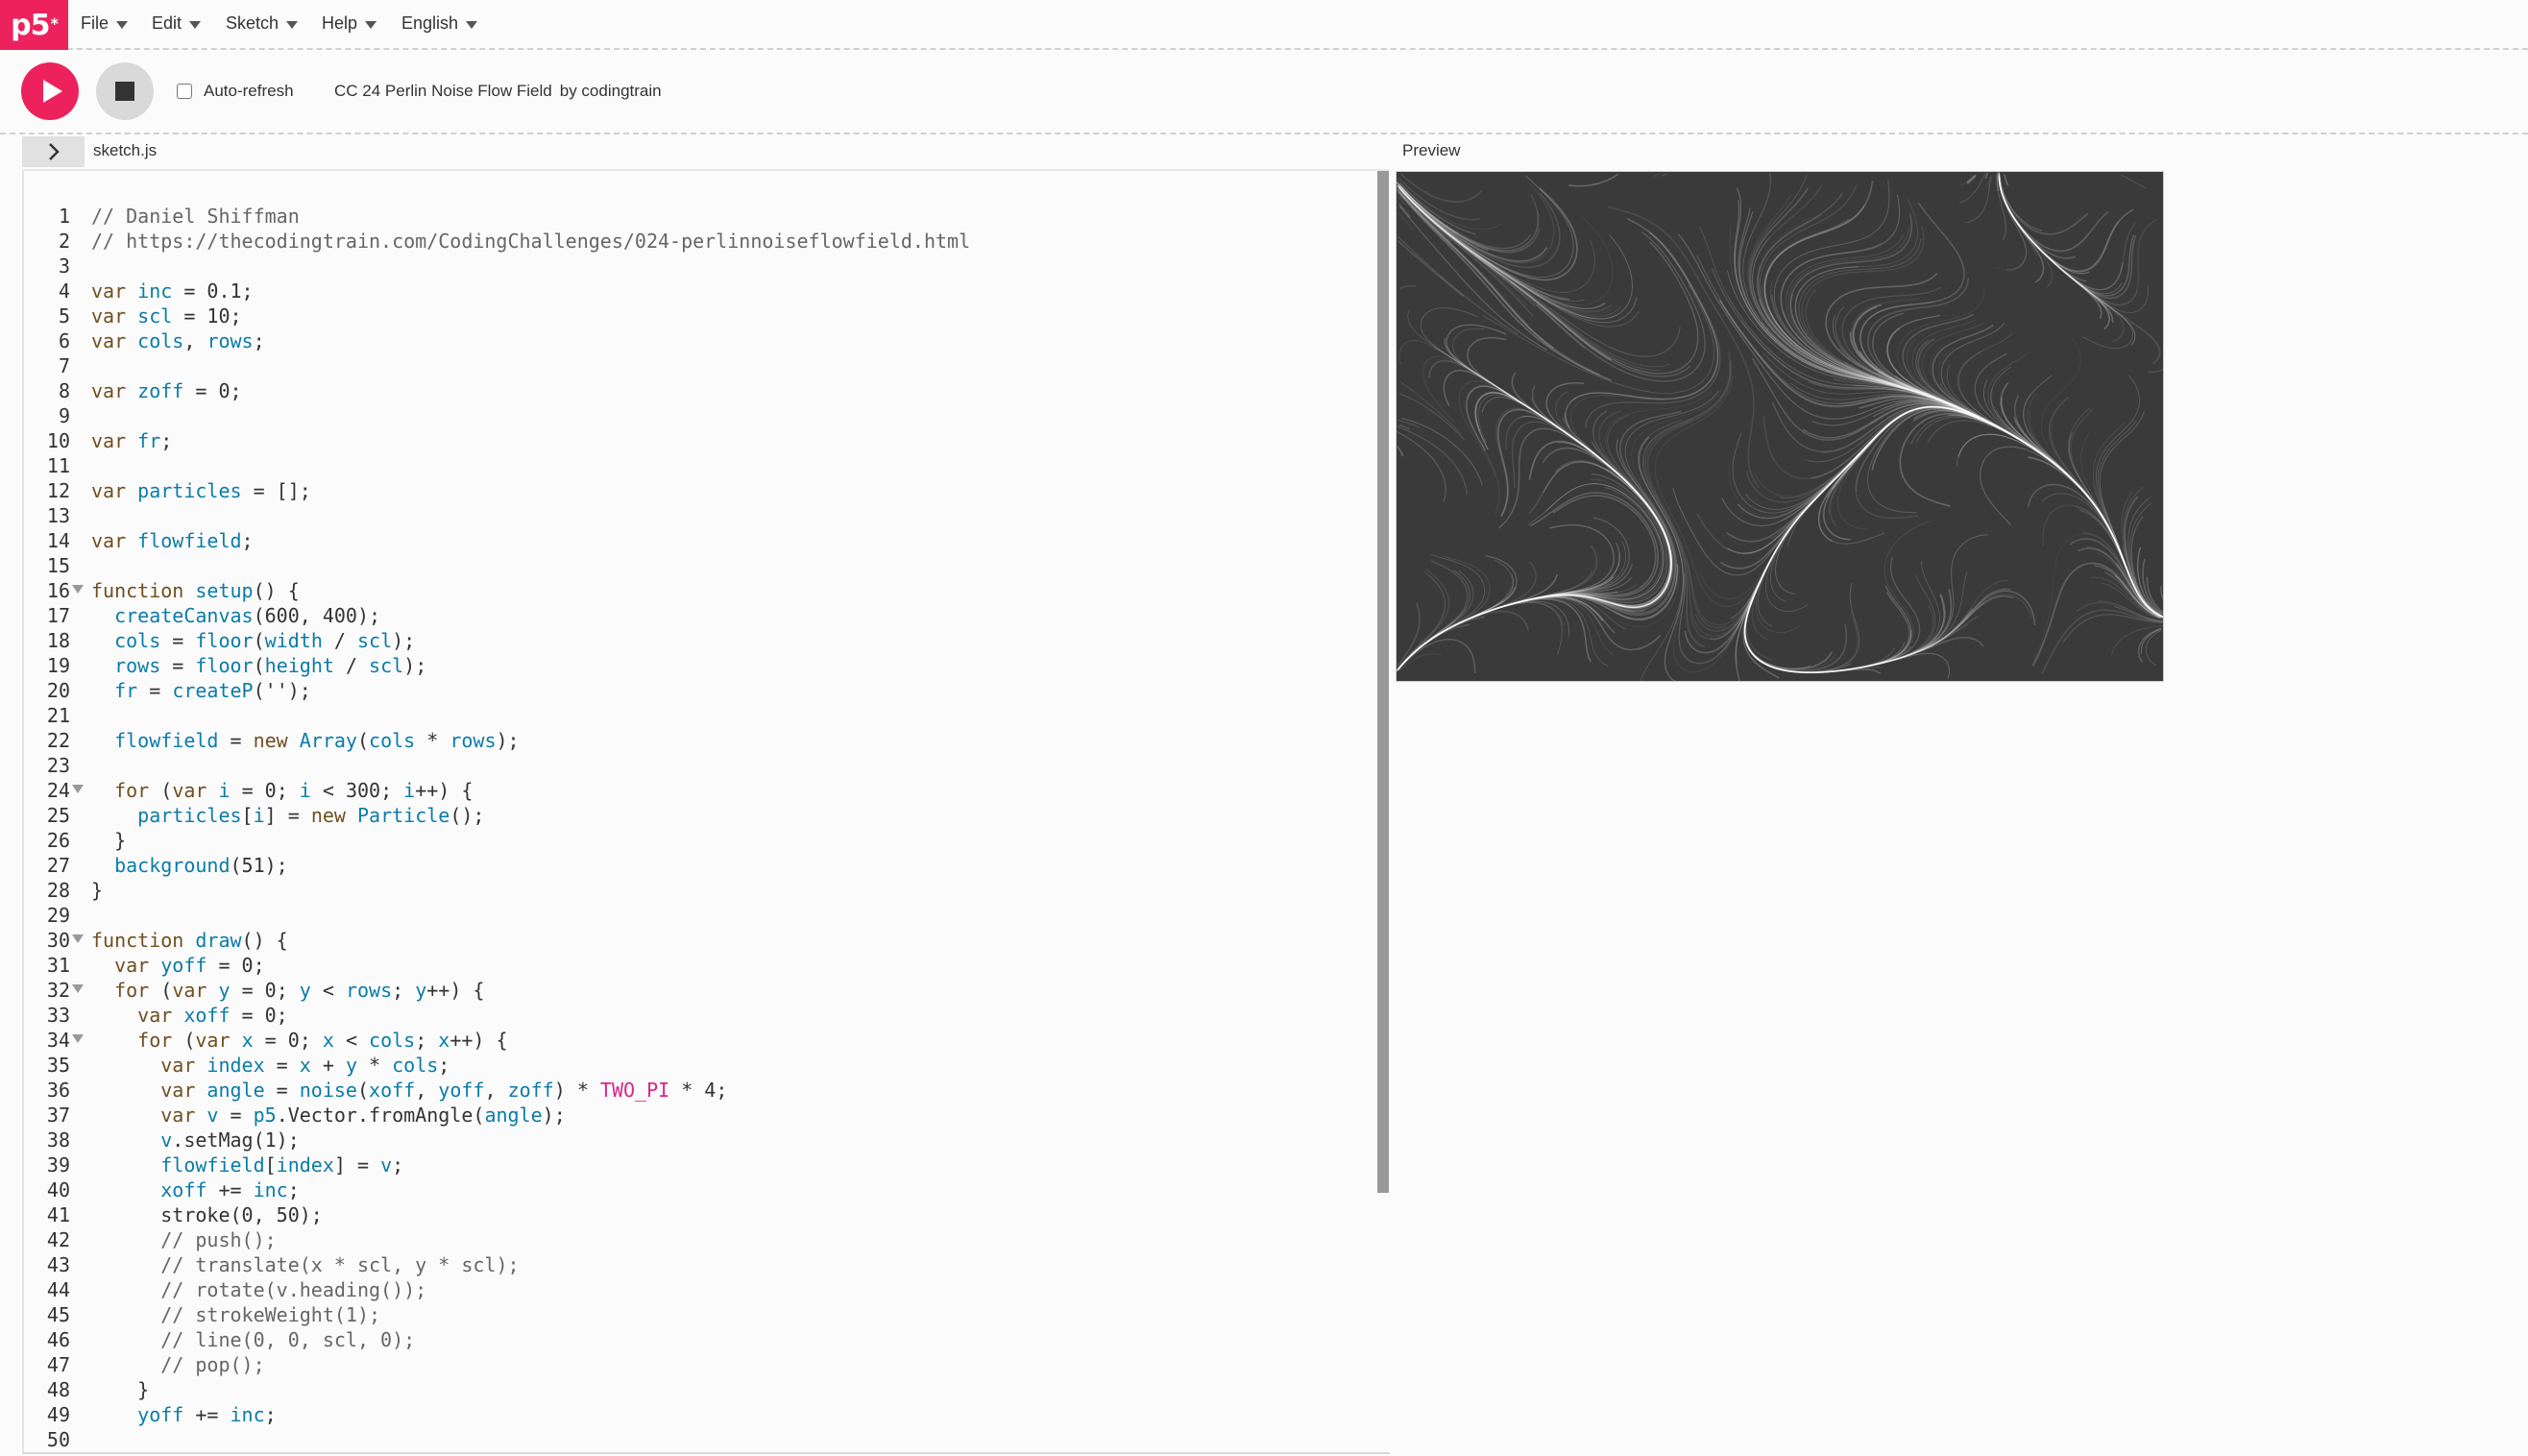 This screenshot has width=2528, height=1456. I want to click on code-line: 8 var zoff = 0;, so click(707, 390).